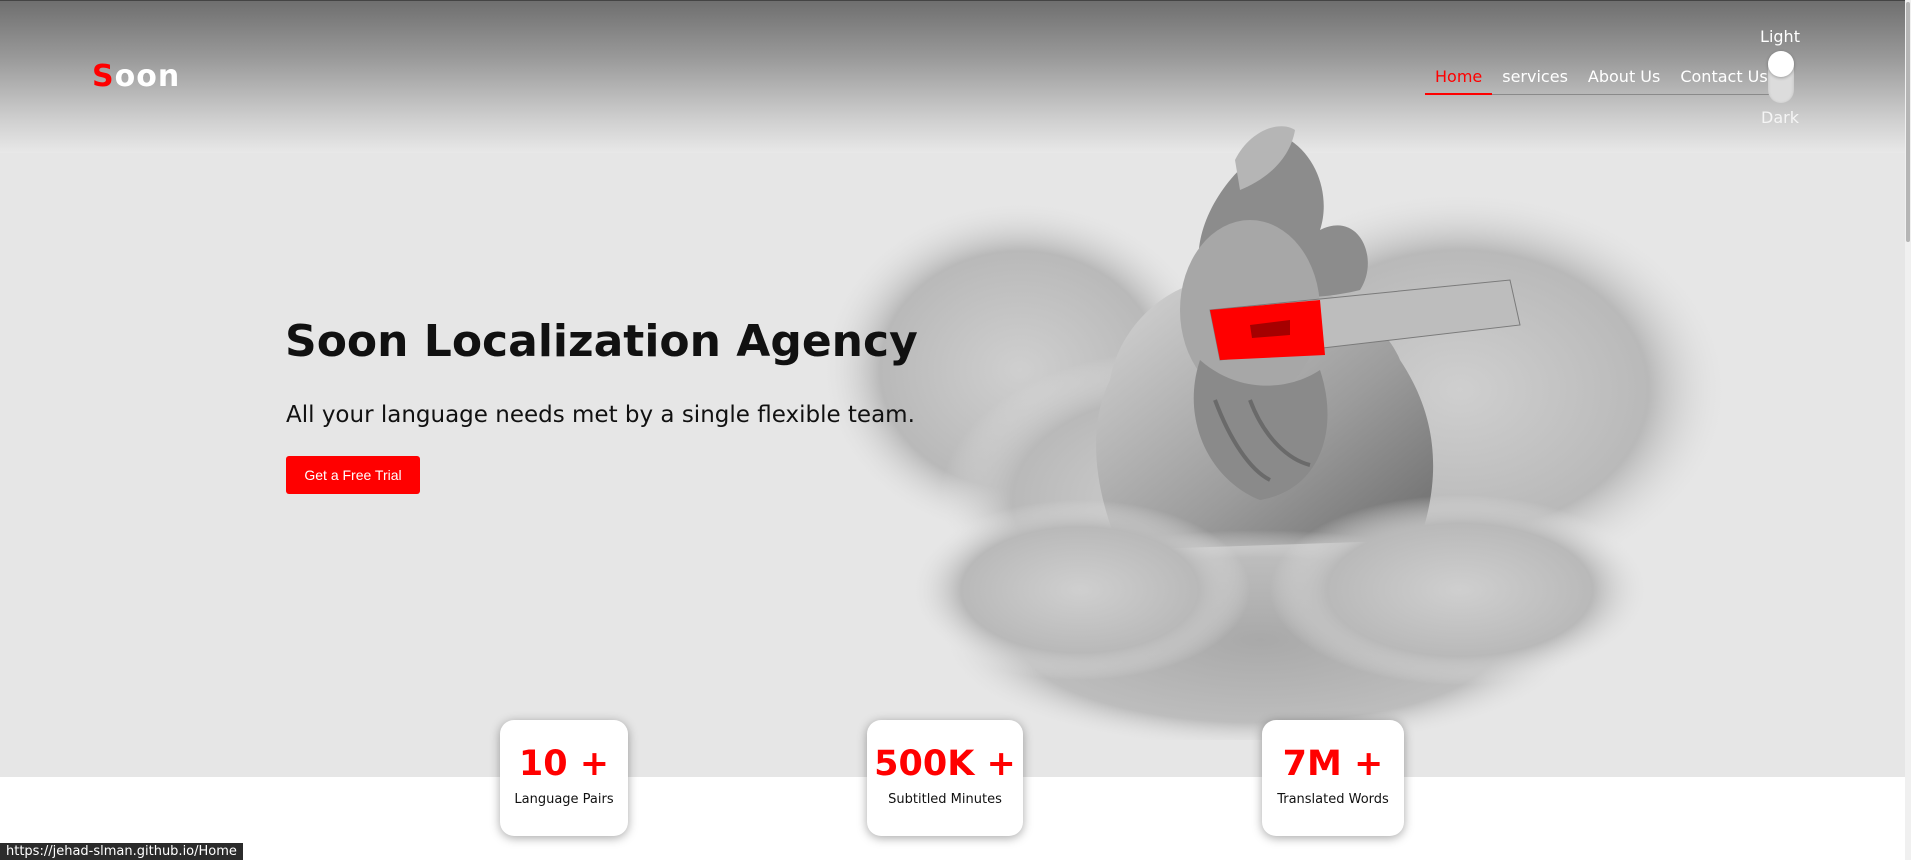 The height and width of the screenshot is (860, 1911). What do you see at coordinates (945, 799) in the screenshot?
I see `stat-caption: Subtitled Minutes` at bounding box center [945, 799].